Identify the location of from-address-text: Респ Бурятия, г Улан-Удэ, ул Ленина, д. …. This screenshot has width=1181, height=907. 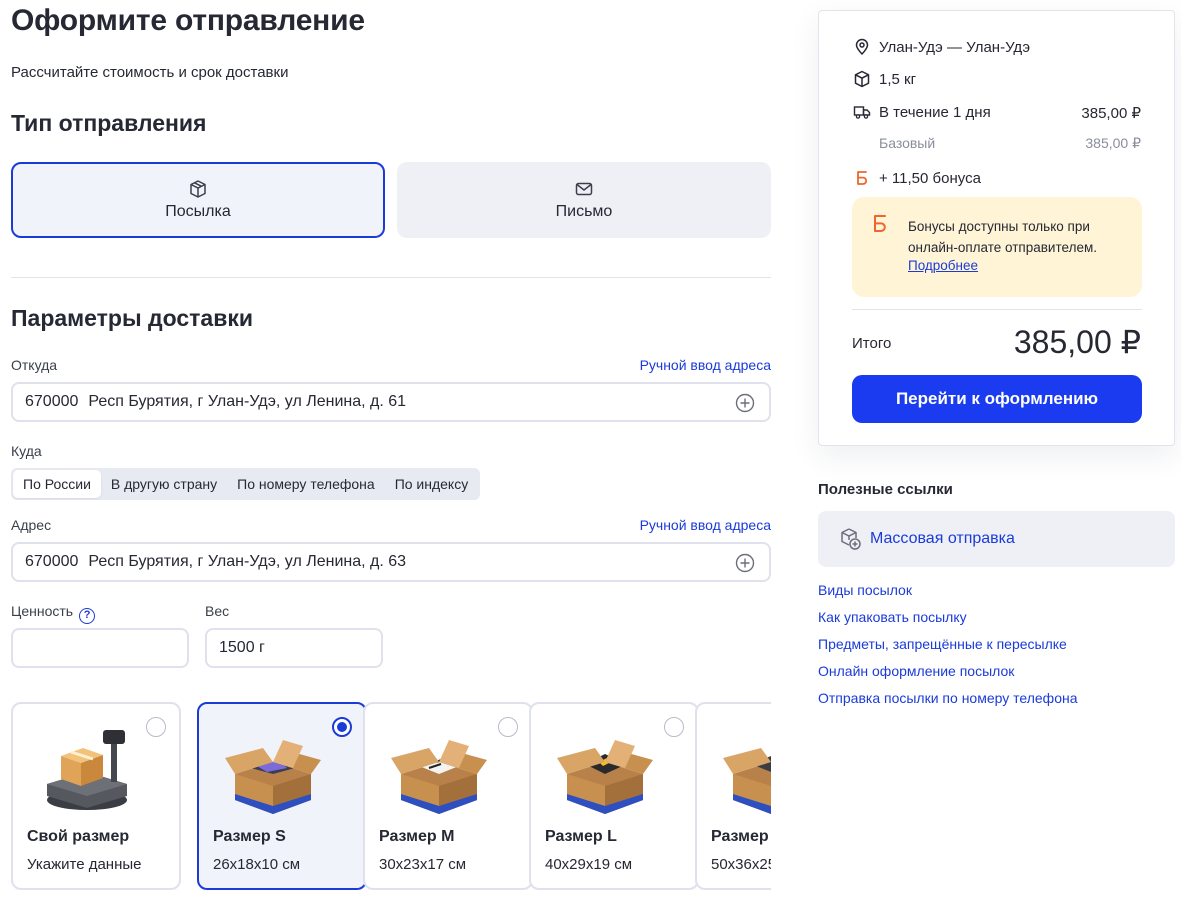
(247, 401).